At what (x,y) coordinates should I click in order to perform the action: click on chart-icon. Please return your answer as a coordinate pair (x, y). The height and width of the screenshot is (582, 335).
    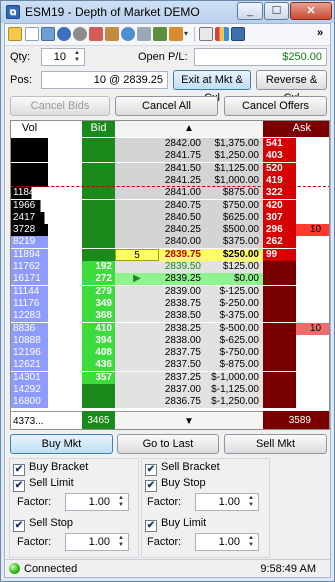
    Looking at the image, I should click on (160, 34).